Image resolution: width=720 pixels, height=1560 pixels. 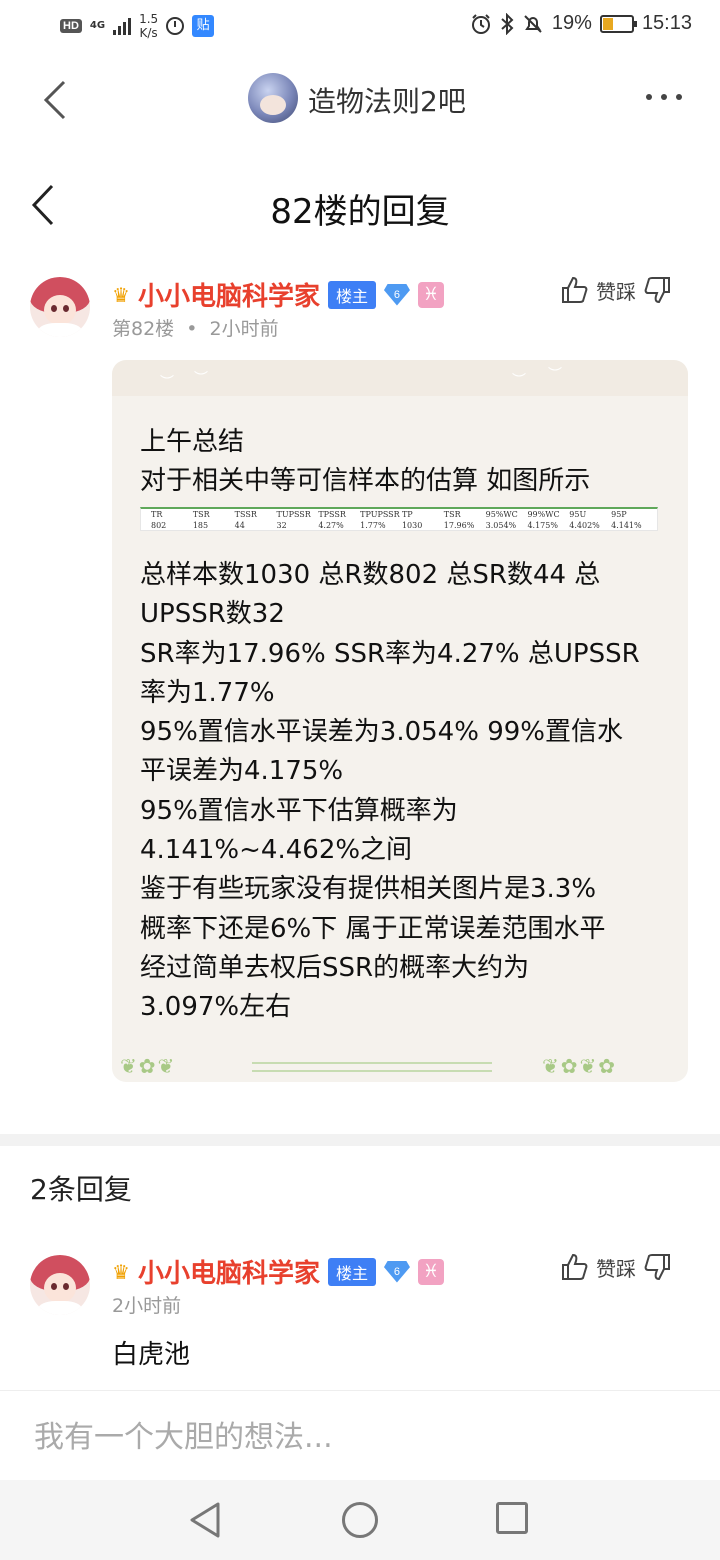 I want to click on nav-home-icon, so click(x=360, y=1520).